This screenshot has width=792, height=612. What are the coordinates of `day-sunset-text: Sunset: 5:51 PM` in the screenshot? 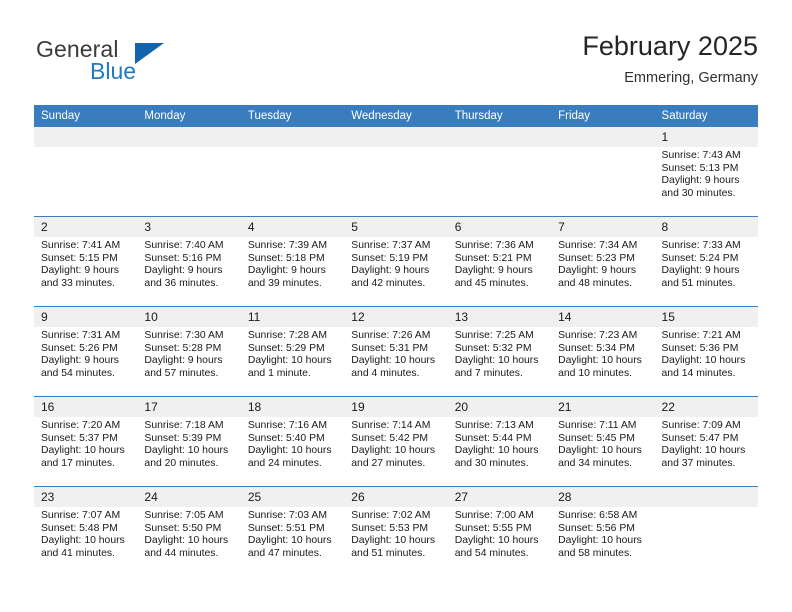 It's located at (286, 528).